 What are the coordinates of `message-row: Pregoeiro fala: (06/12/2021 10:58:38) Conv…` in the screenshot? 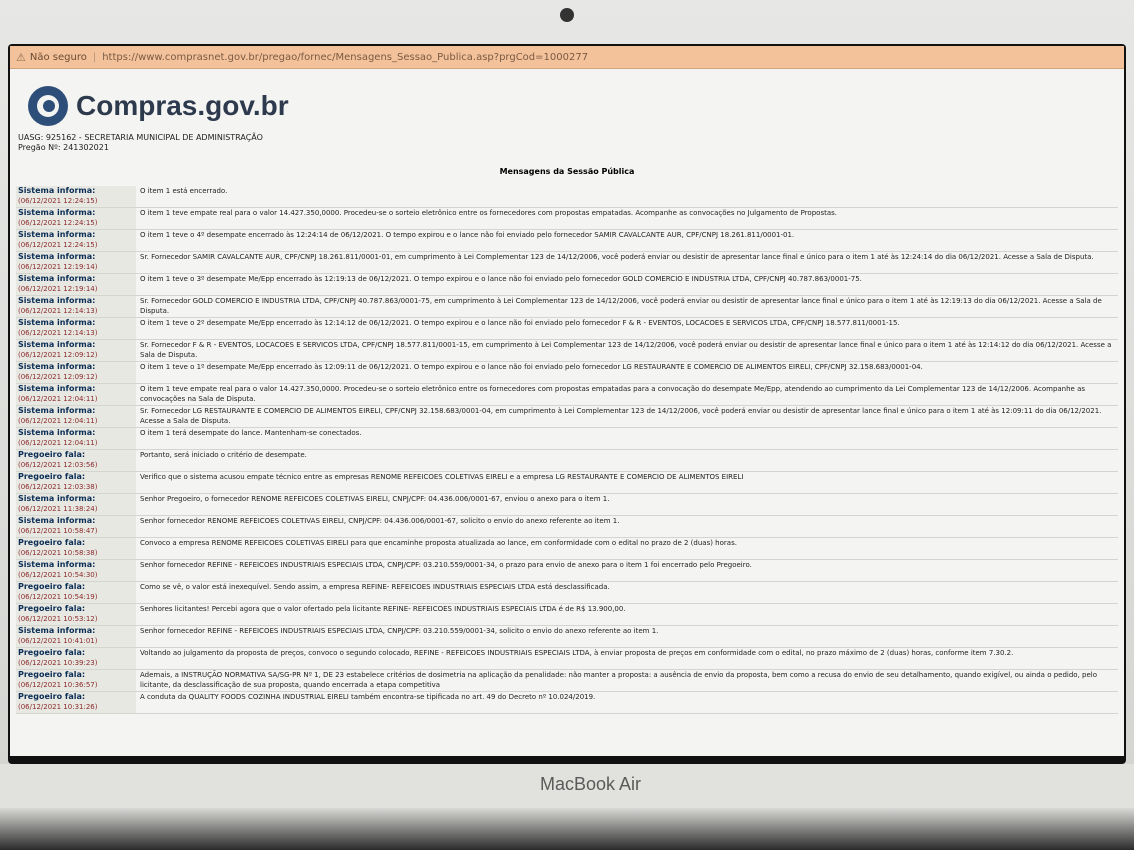 It's located at (567, 549).